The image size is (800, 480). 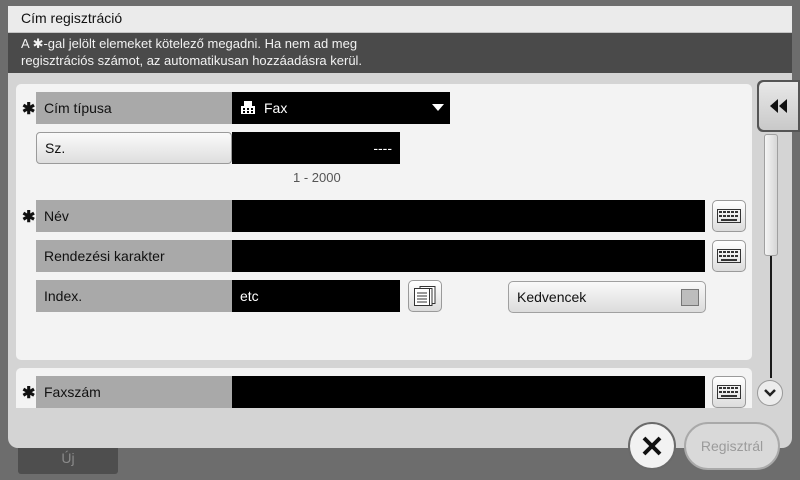 I want to click on index-list-icon, so click(x=425, y=296).